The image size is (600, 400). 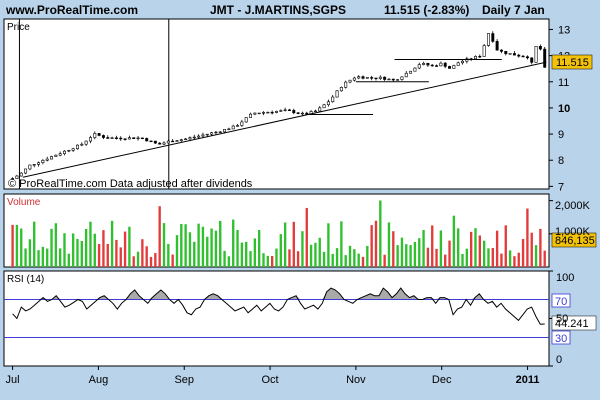 What do you see at coordinates (564, 30) in the screenshot?
I see `price-y-tick-13: 13` at bounding box center [564, 30].